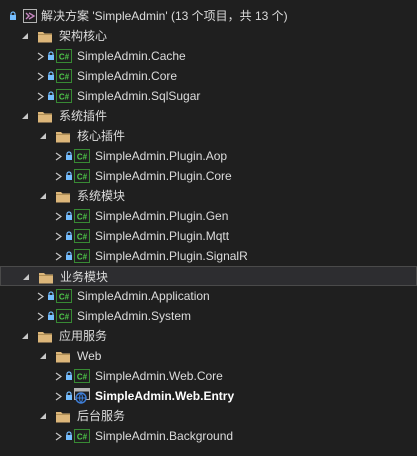  I want to click on folder-label: 架构核心, so click(83, 36).